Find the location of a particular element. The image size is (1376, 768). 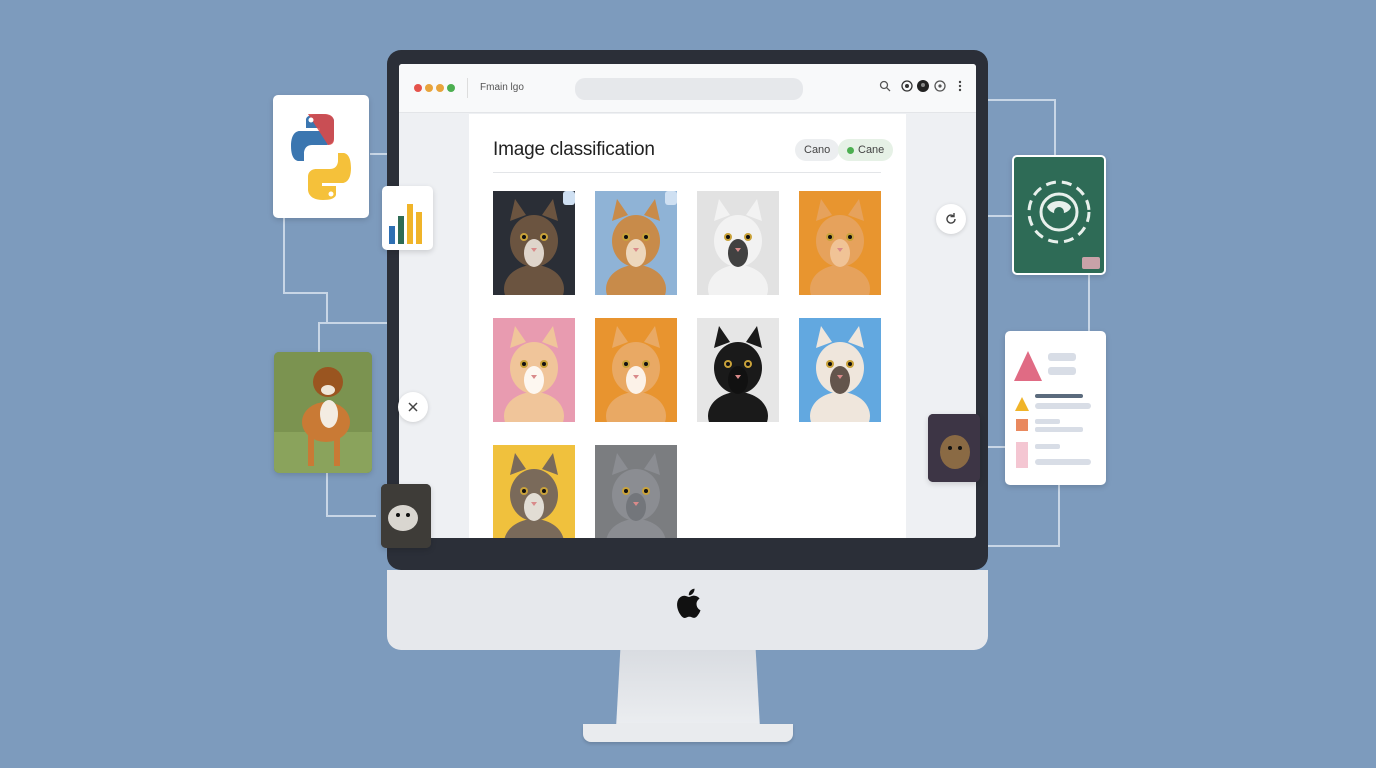

image-tile-siamese-cat is located at coordinates (840, 370).